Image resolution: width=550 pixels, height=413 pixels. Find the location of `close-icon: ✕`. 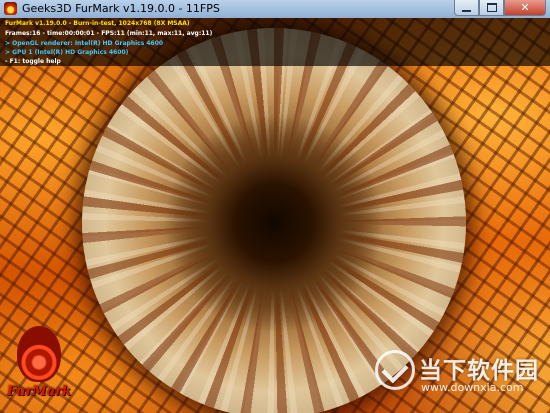

close-icon: ✕ is located at coordinates (525, 7).